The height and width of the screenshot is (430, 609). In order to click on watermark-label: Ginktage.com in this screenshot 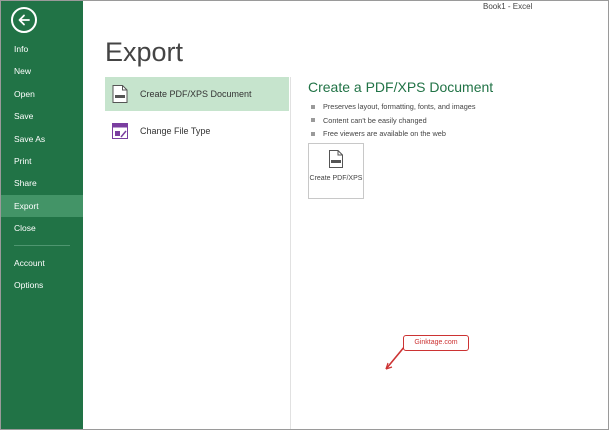, I will do `click(436, 343)`.